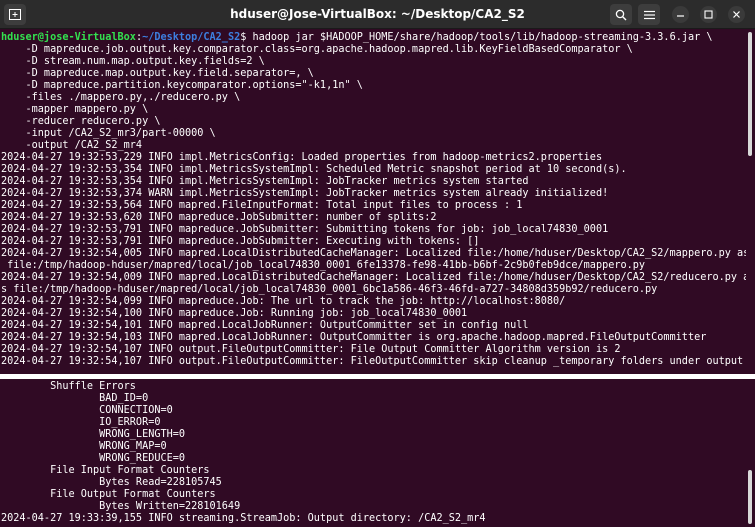  Describe the element at coordinates (81, 121) in the screenshot. I see `output-line: -reducer reducero.py \` at that location.